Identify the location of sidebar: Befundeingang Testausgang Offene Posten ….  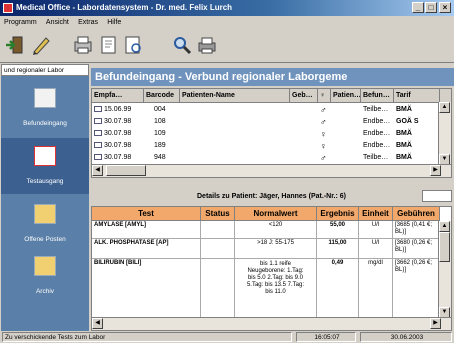
(45, 203).